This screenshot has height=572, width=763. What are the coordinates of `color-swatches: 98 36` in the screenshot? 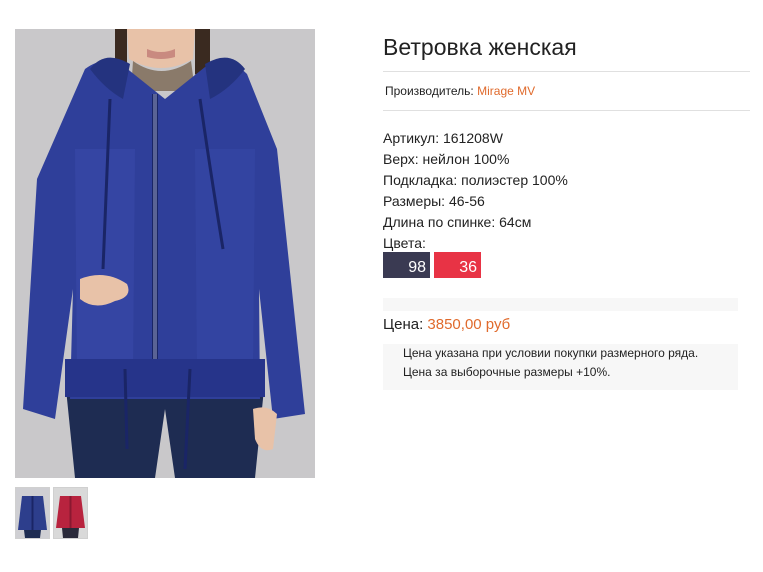 It's located at (432, 265).